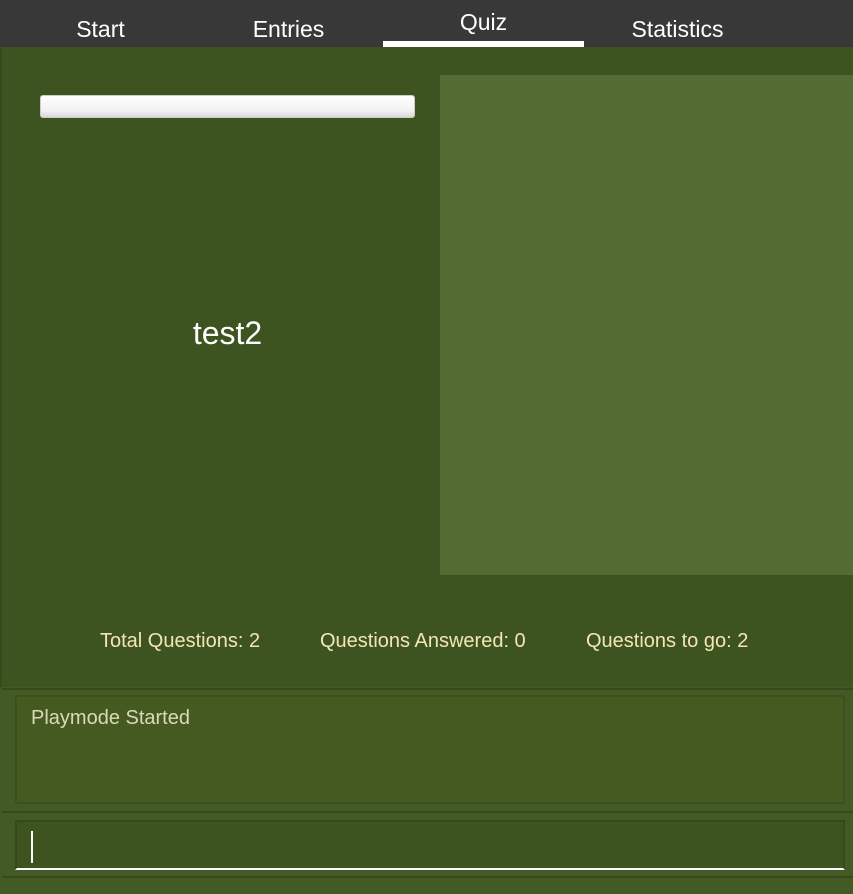 This screenshot has height=894, width=853. What do you see at coordinates (430, 749) in the screenshot?
I see `result-display: Playmode Started` at bounding box center [430, 749].